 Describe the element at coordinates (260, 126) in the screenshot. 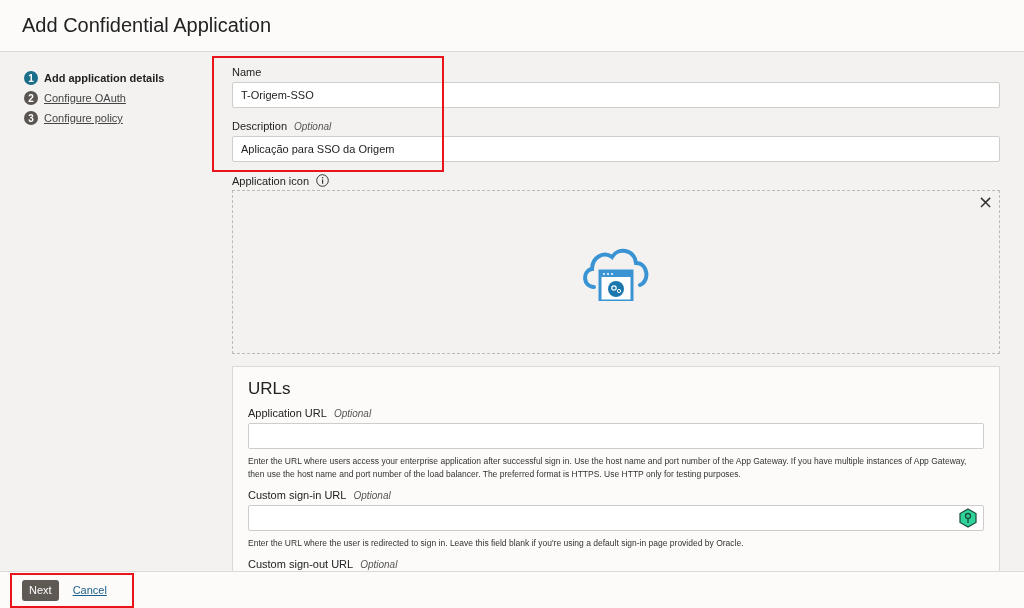

I see `field-label: Description` at that location.